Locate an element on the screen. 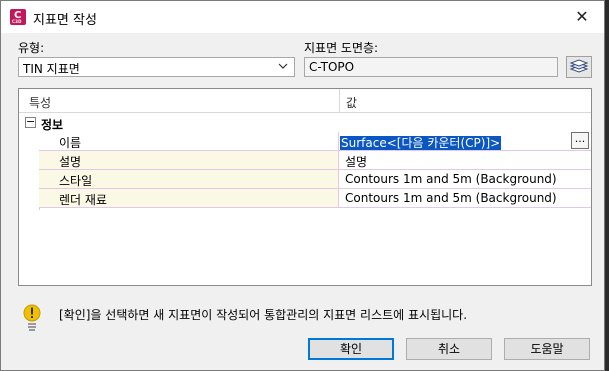  property-description-label: 설명 is located at coordinates (70, 162).